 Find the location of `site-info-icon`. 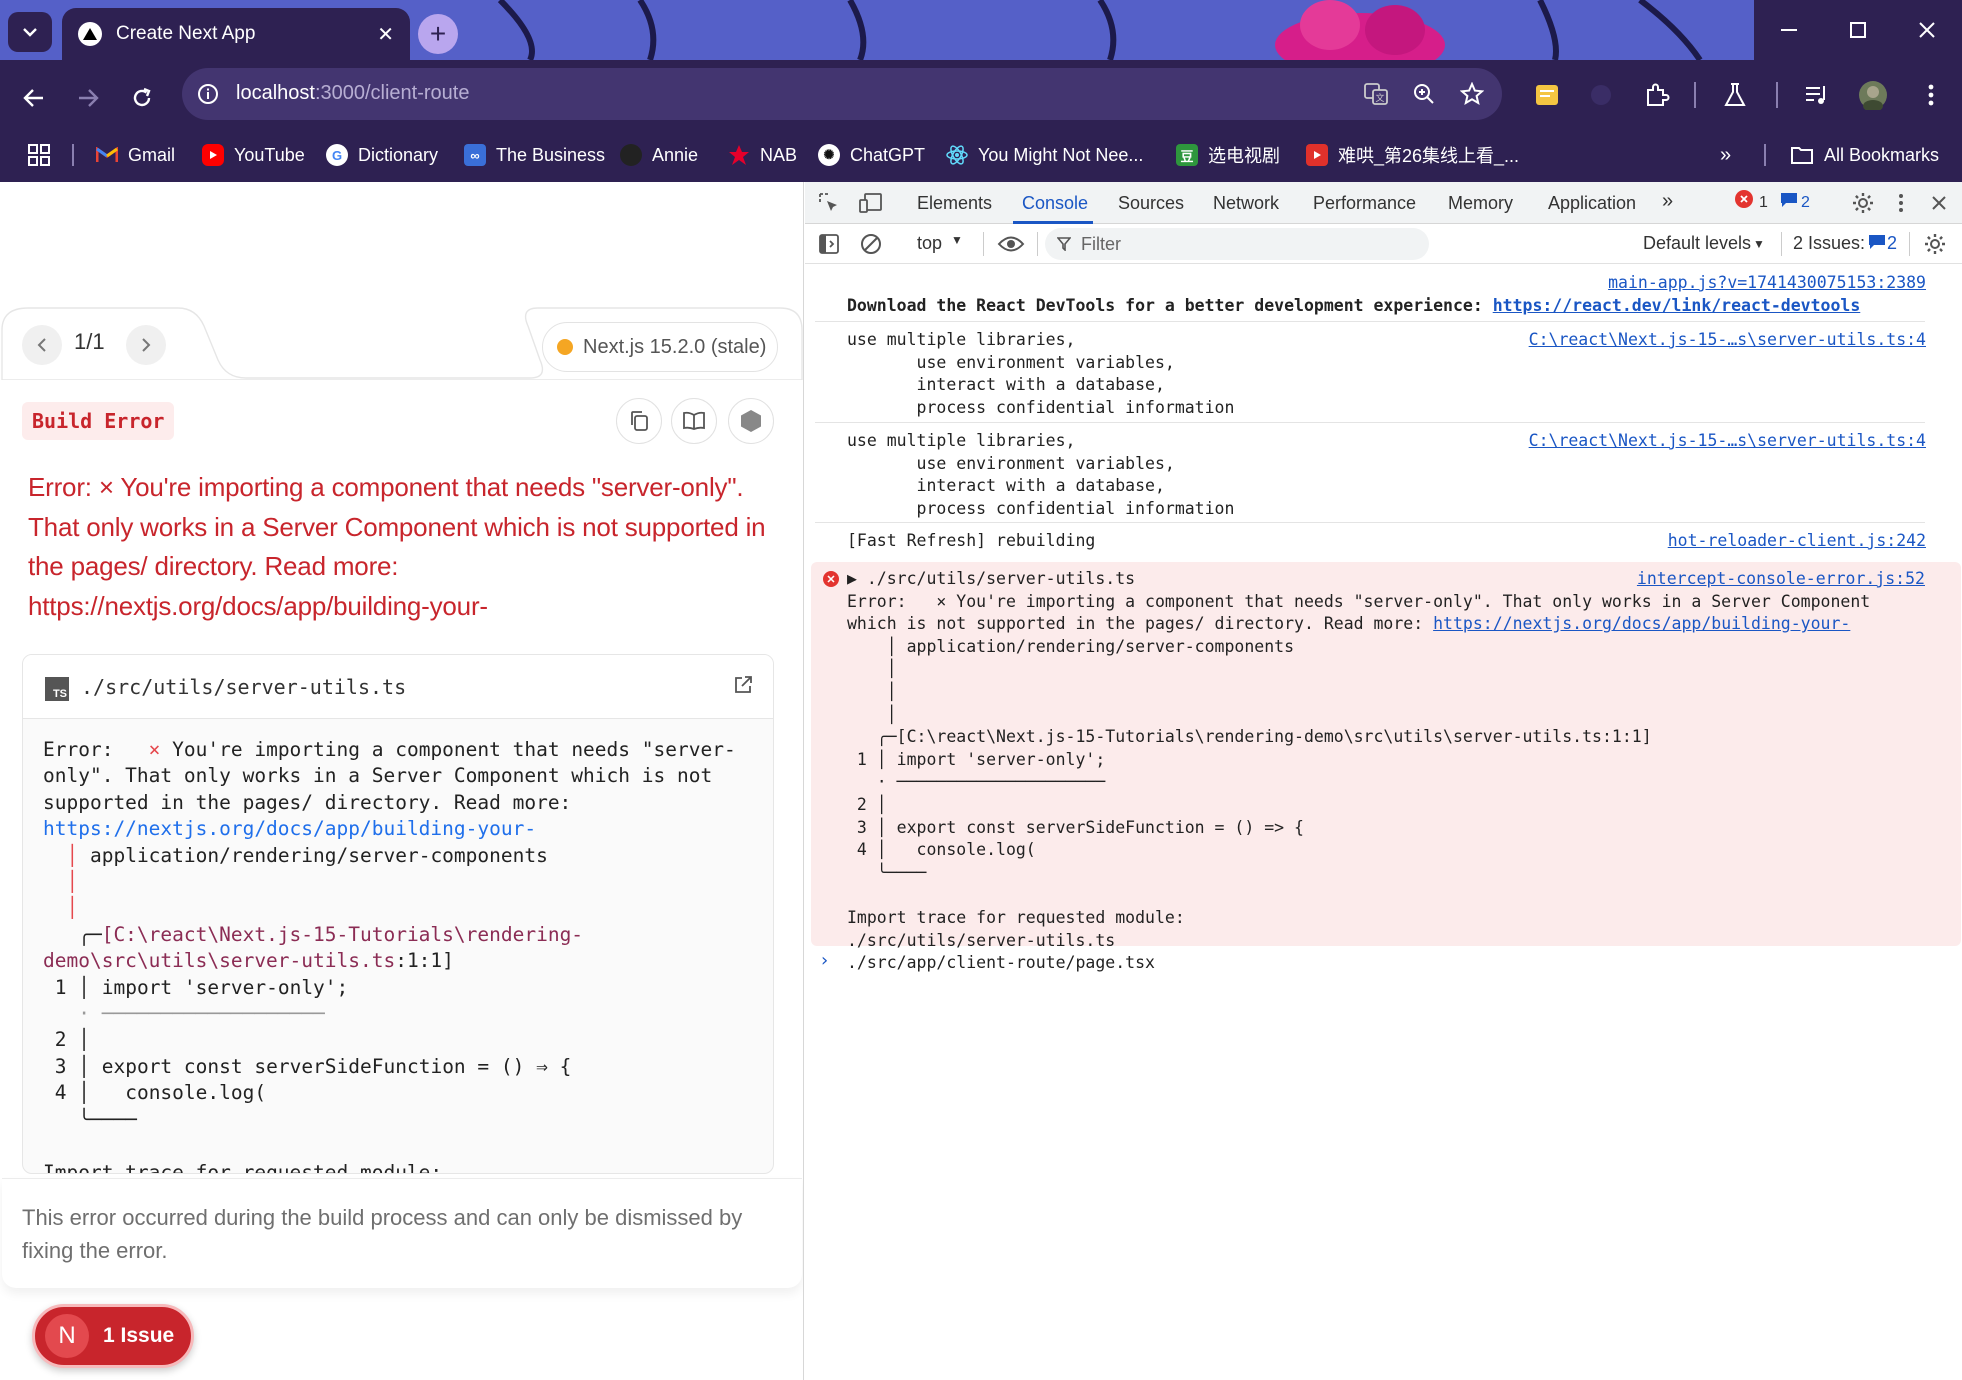

site-info-icon is located at coordinates (208, 94).